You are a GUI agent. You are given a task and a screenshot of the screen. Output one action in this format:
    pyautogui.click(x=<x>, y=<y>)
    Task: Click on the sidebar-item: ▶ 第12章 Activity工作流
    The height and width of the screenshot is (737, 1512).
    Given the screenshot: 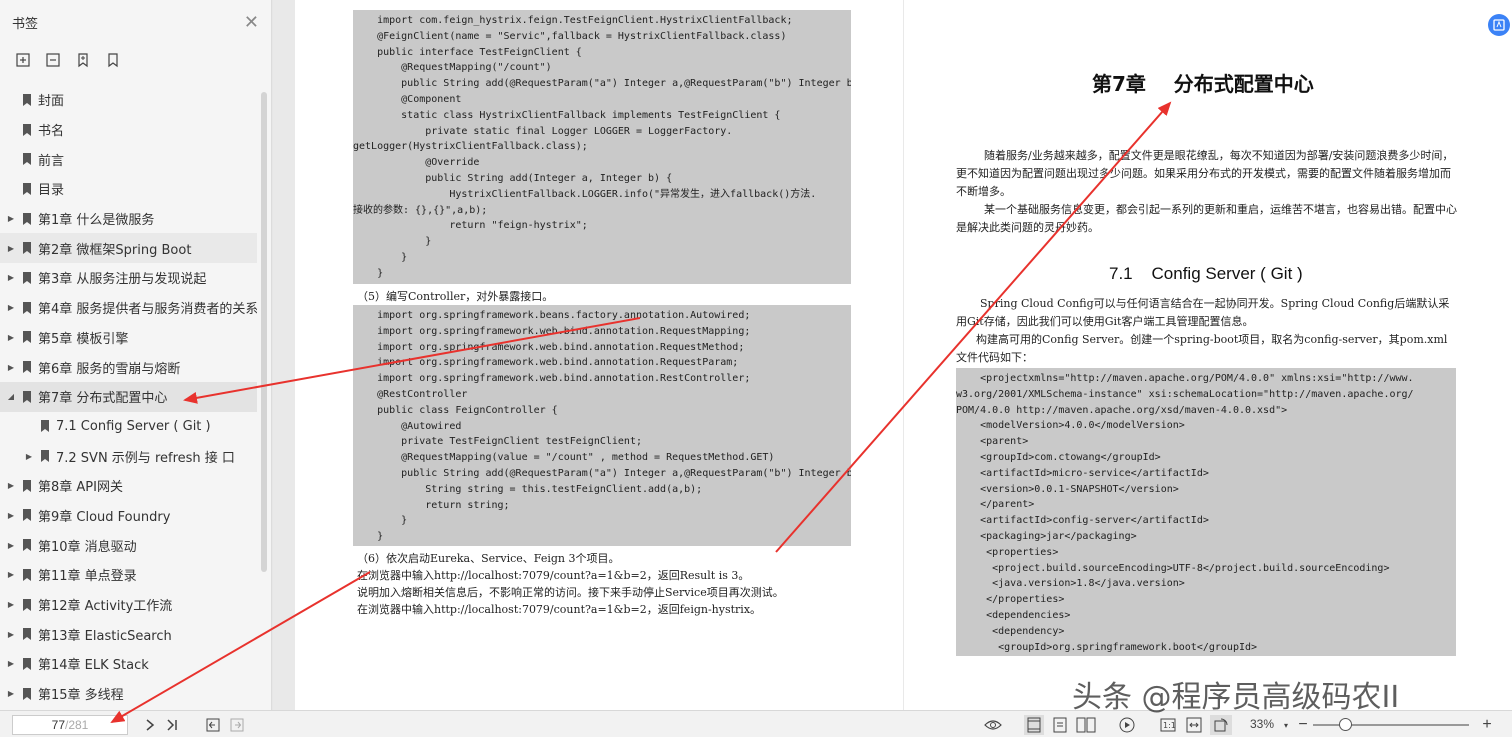 What is the action you would take?
    pyautogui.click(x=128, y=605)
    